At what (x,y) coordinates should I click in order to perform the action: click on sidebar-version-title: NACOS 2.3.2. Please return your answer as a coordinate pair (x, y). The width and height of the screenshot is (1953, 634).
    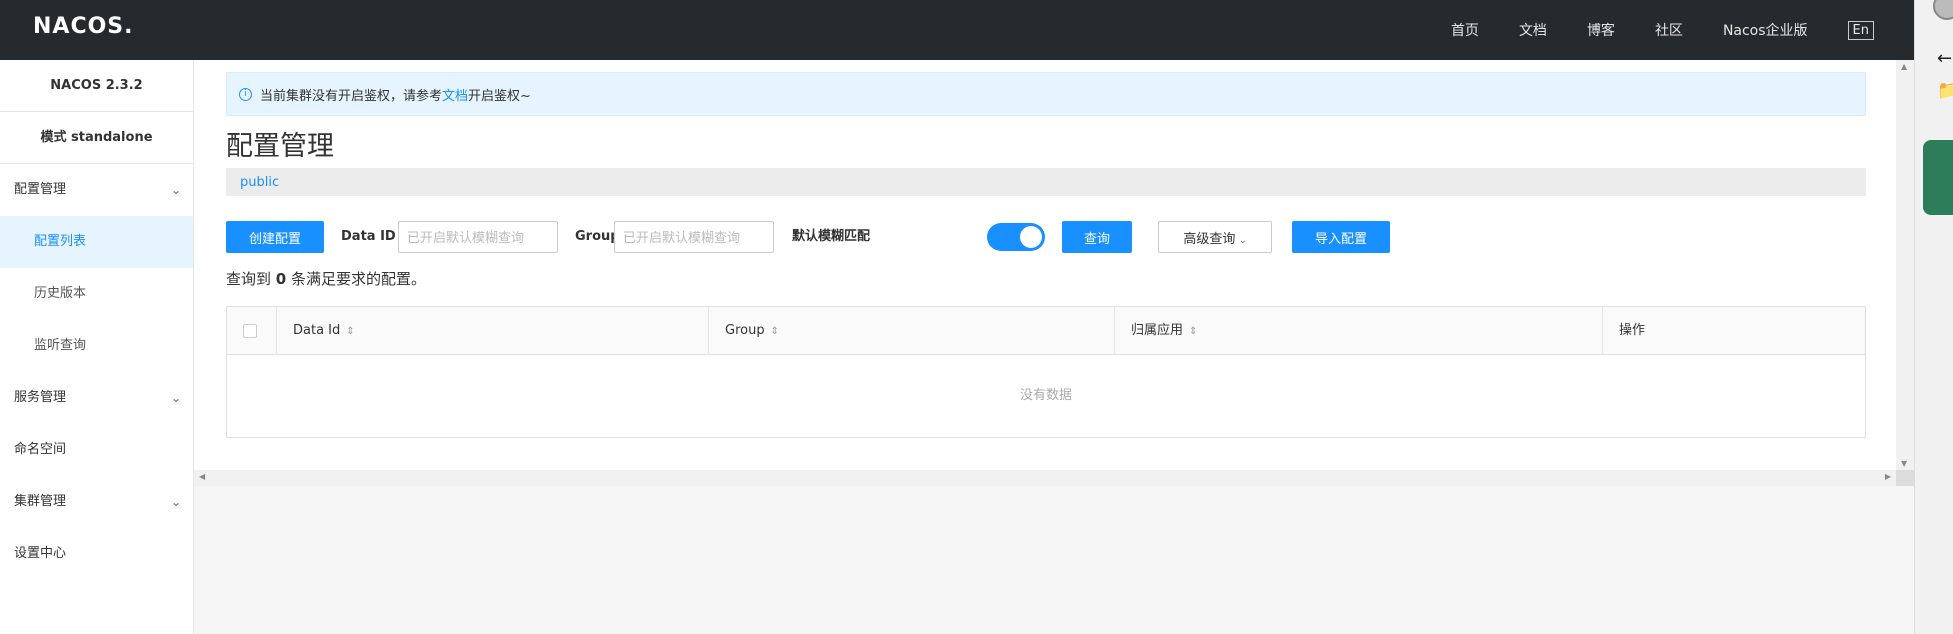
    Looking at the image, I should click on (96, 86).